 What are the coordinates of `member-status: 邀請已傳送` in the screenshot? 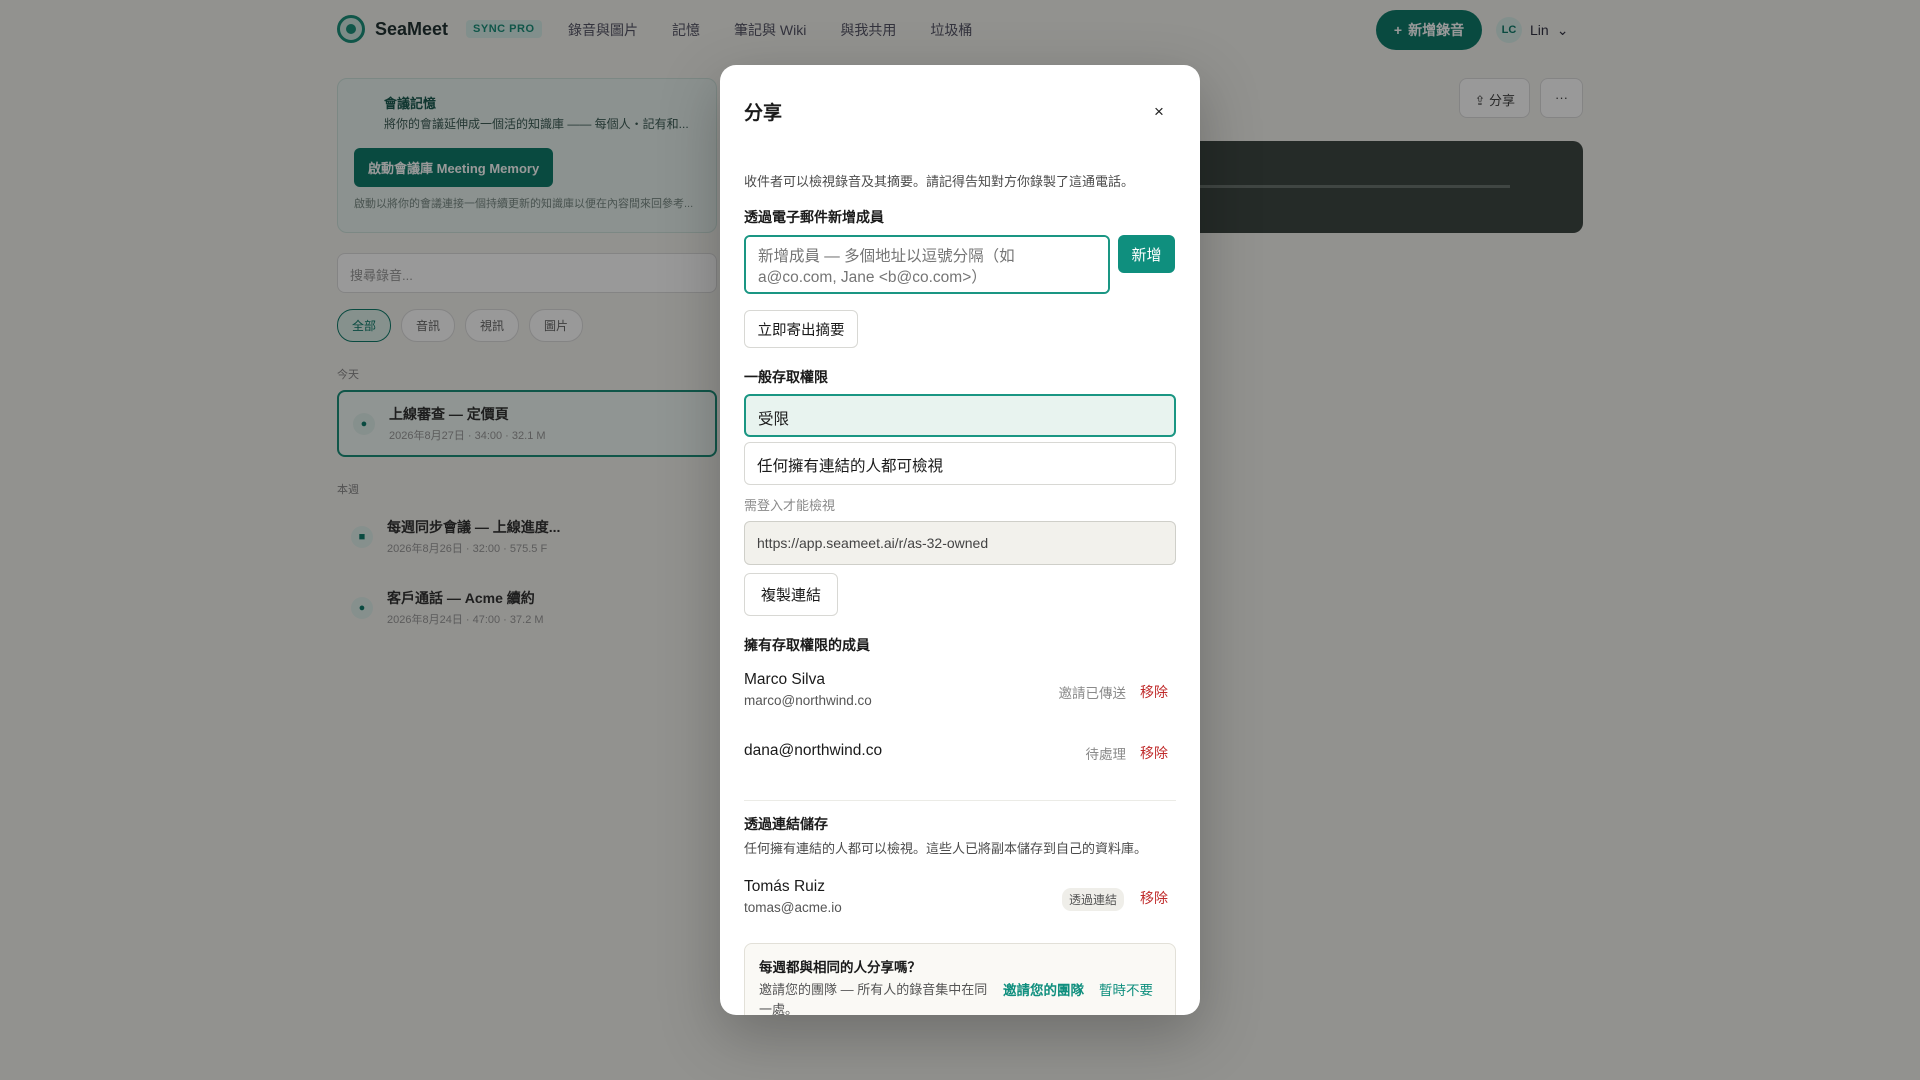 It's located at (1092, 693).